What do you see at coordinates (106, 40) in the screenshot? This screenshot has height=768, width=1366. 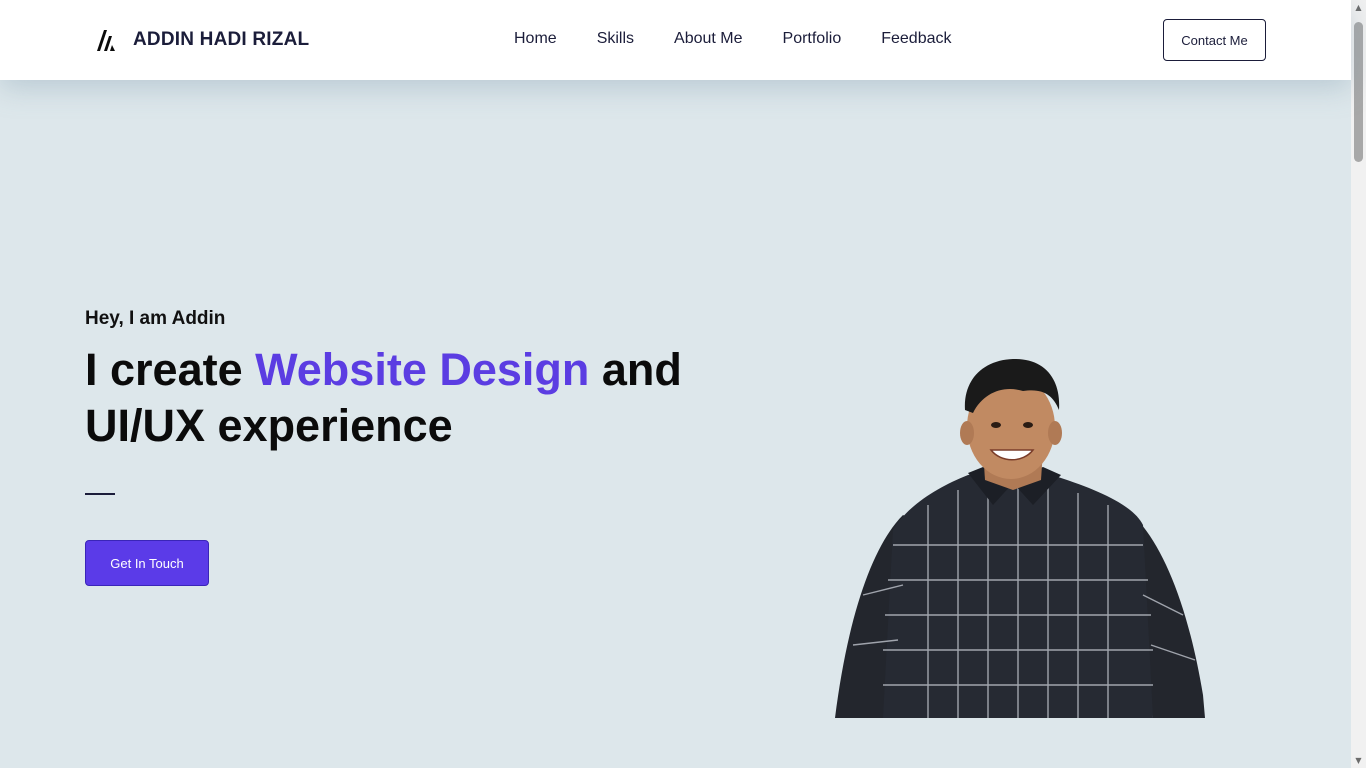 I see `logo-icon` at bounding box center [106, 40].